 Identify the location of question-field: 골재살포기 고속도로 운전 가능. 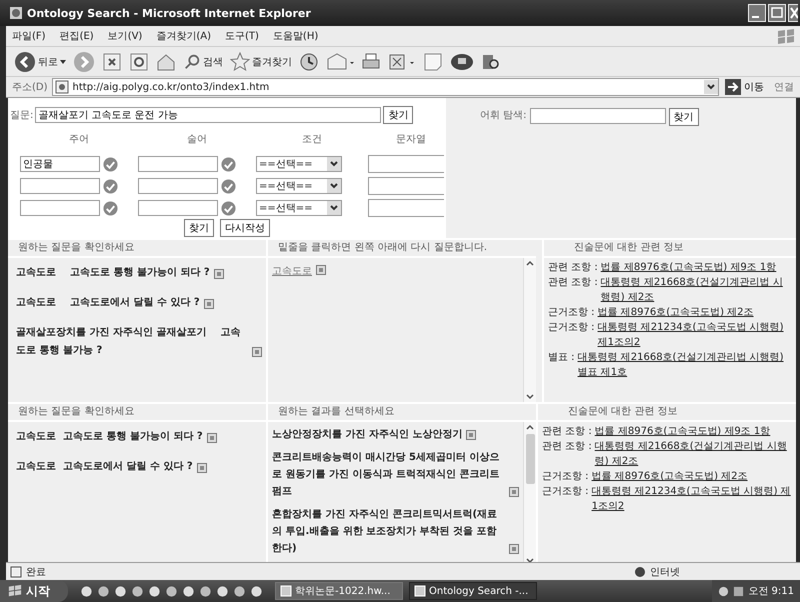
(208, 115).